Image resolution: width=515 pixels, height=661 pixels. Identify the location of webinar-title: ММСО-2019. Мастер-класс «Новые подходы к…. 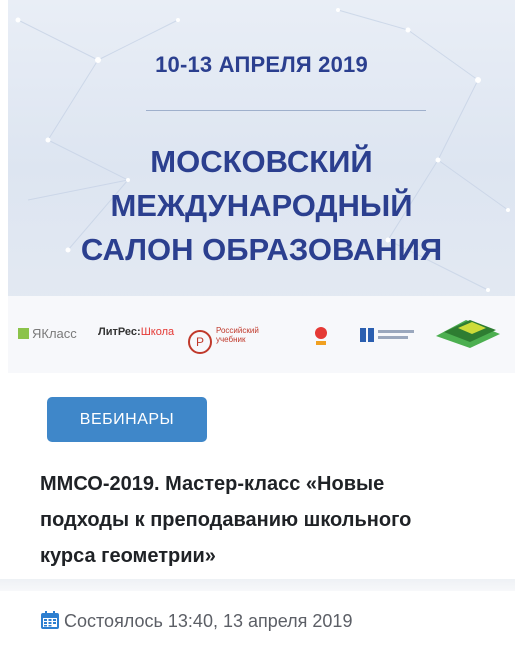
(275, 520).